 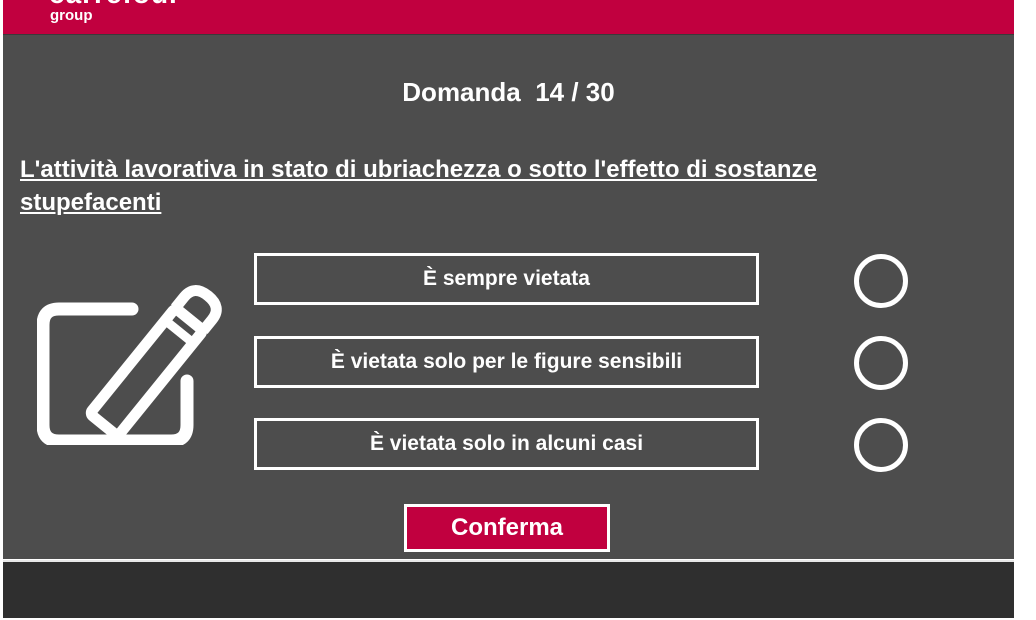 I want to click on answer-option-1-label: È sempre vietata, so click(x=506, y=278).